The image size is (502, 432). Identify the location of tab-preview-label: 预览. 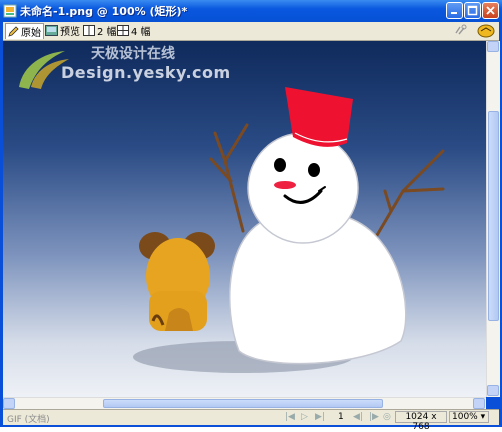
(70, 32).